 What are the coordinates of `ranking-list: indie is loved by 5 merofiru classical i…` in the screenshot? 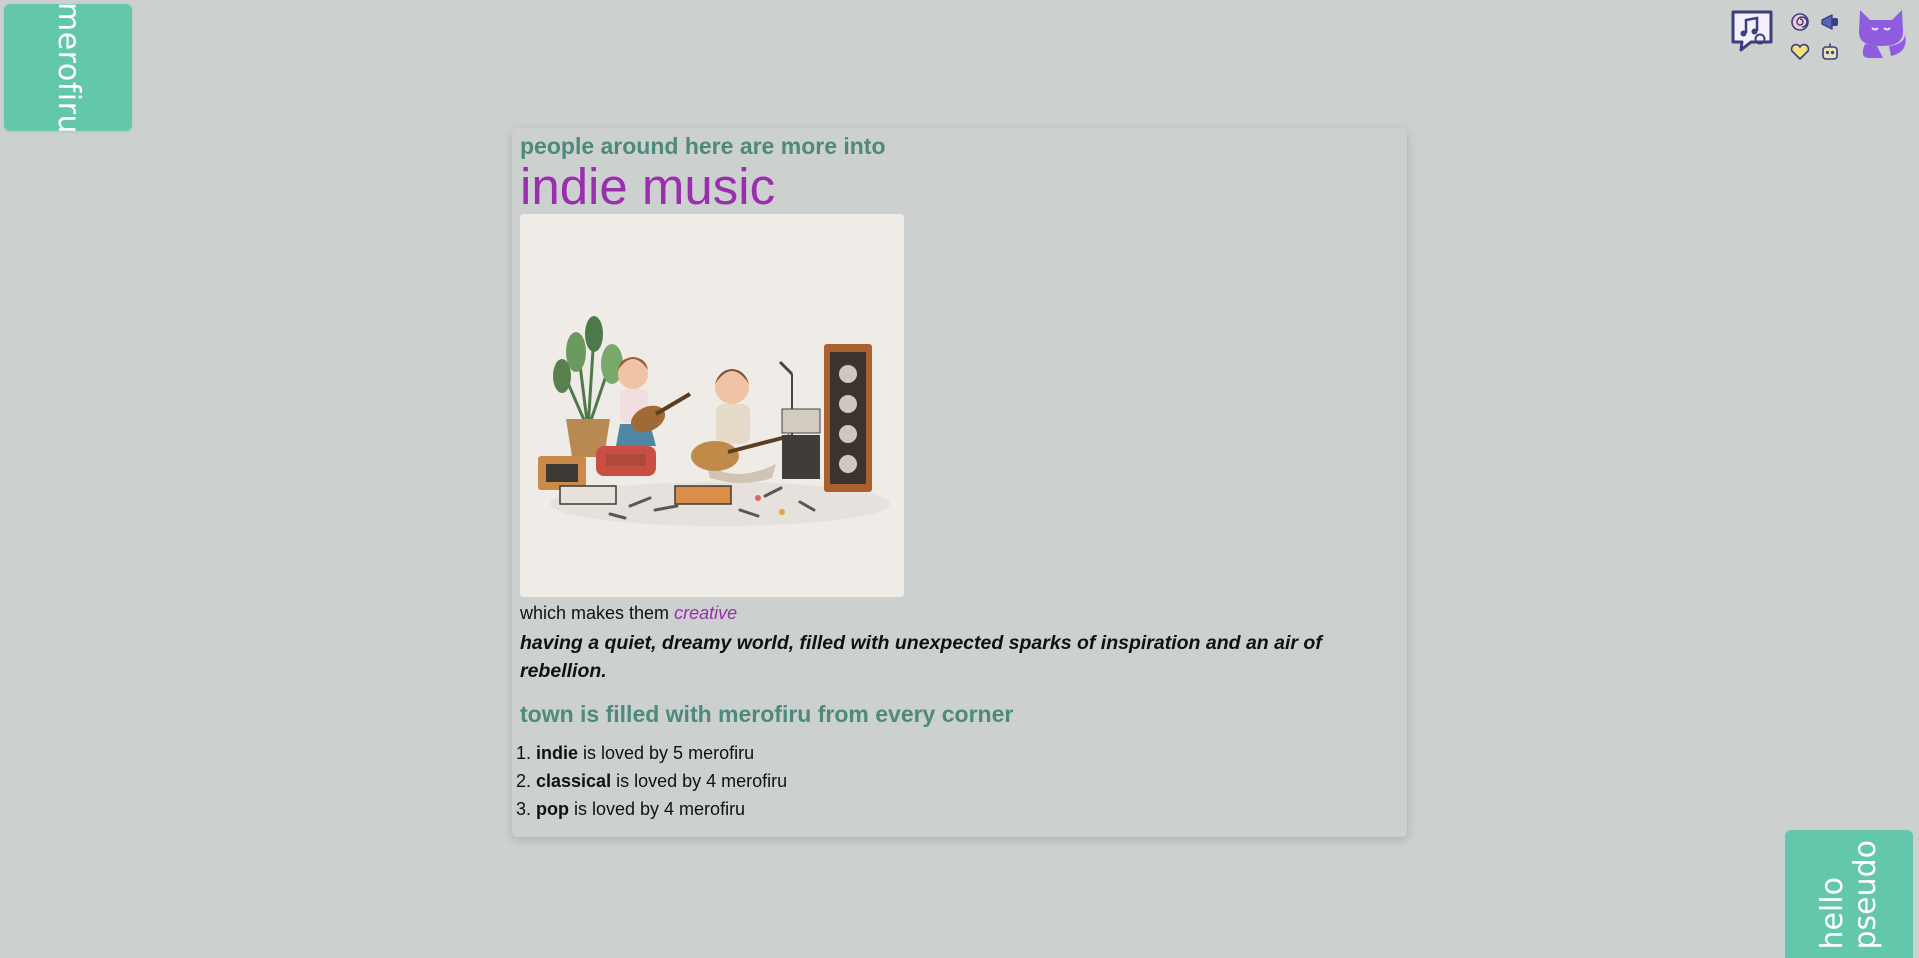 It's located at (959, 781).